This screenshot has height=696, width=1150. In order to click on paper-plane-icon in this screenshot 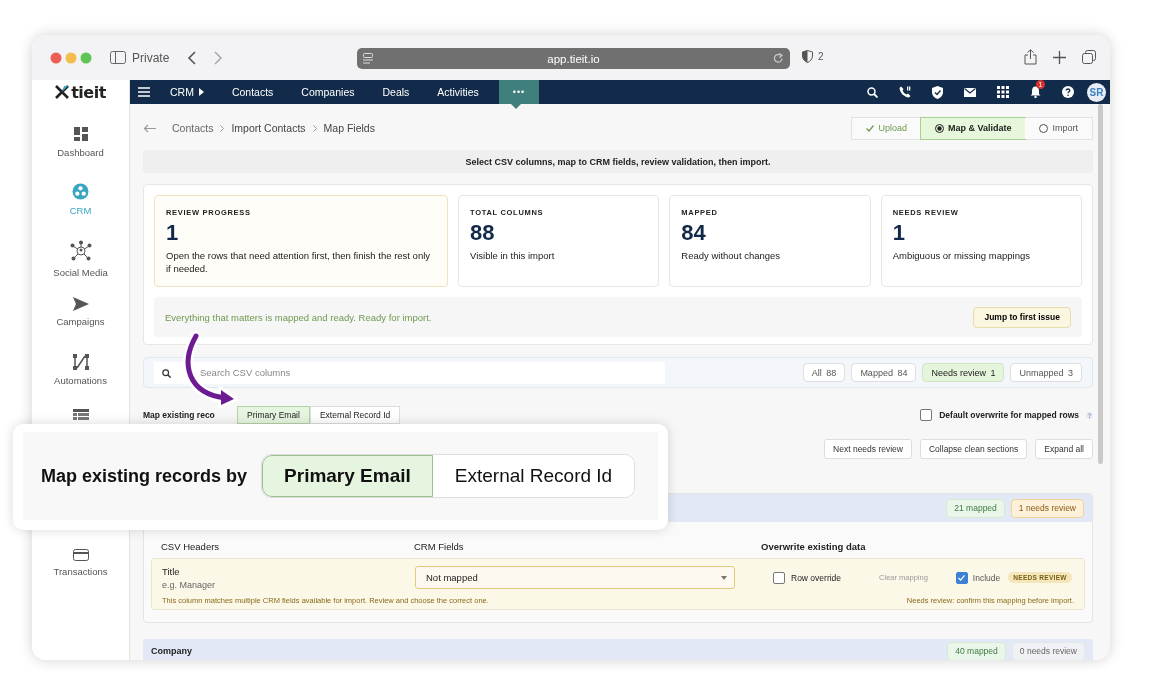, I will do `click(80, 304)`.